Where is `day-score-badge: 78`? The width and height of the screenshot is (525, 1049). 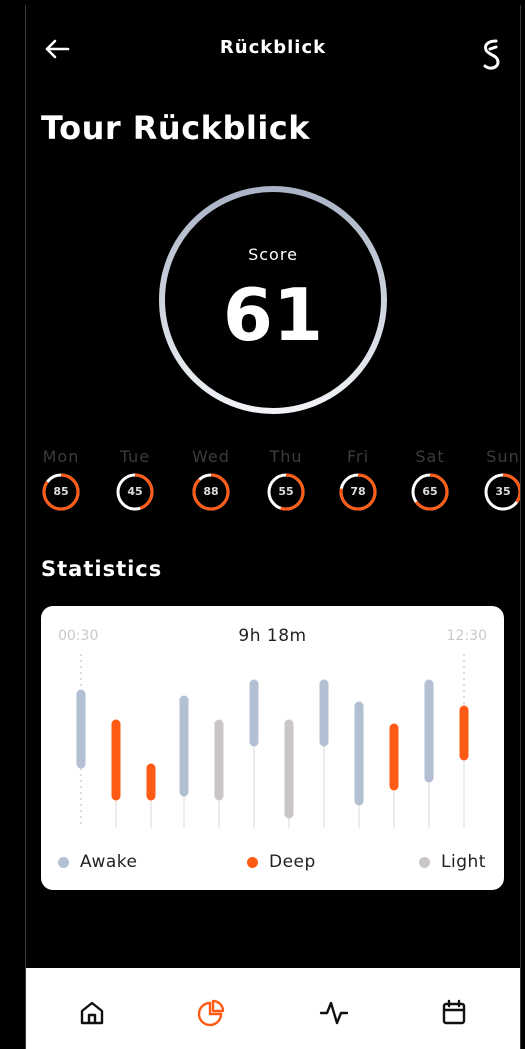 day-score-badge: 78 is located at coordinates (358, 492).